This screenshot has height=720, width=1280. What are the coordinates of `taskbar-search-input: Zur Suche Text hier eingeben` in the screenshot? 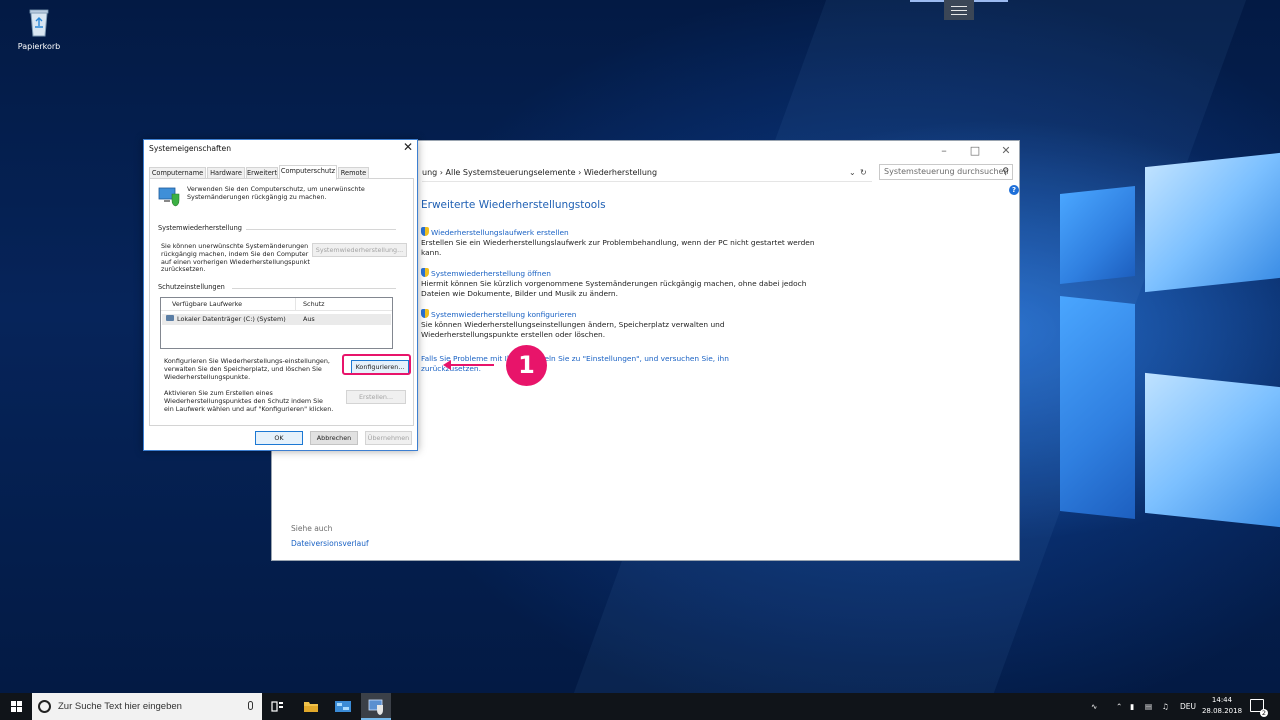 It's located at (147, 706).